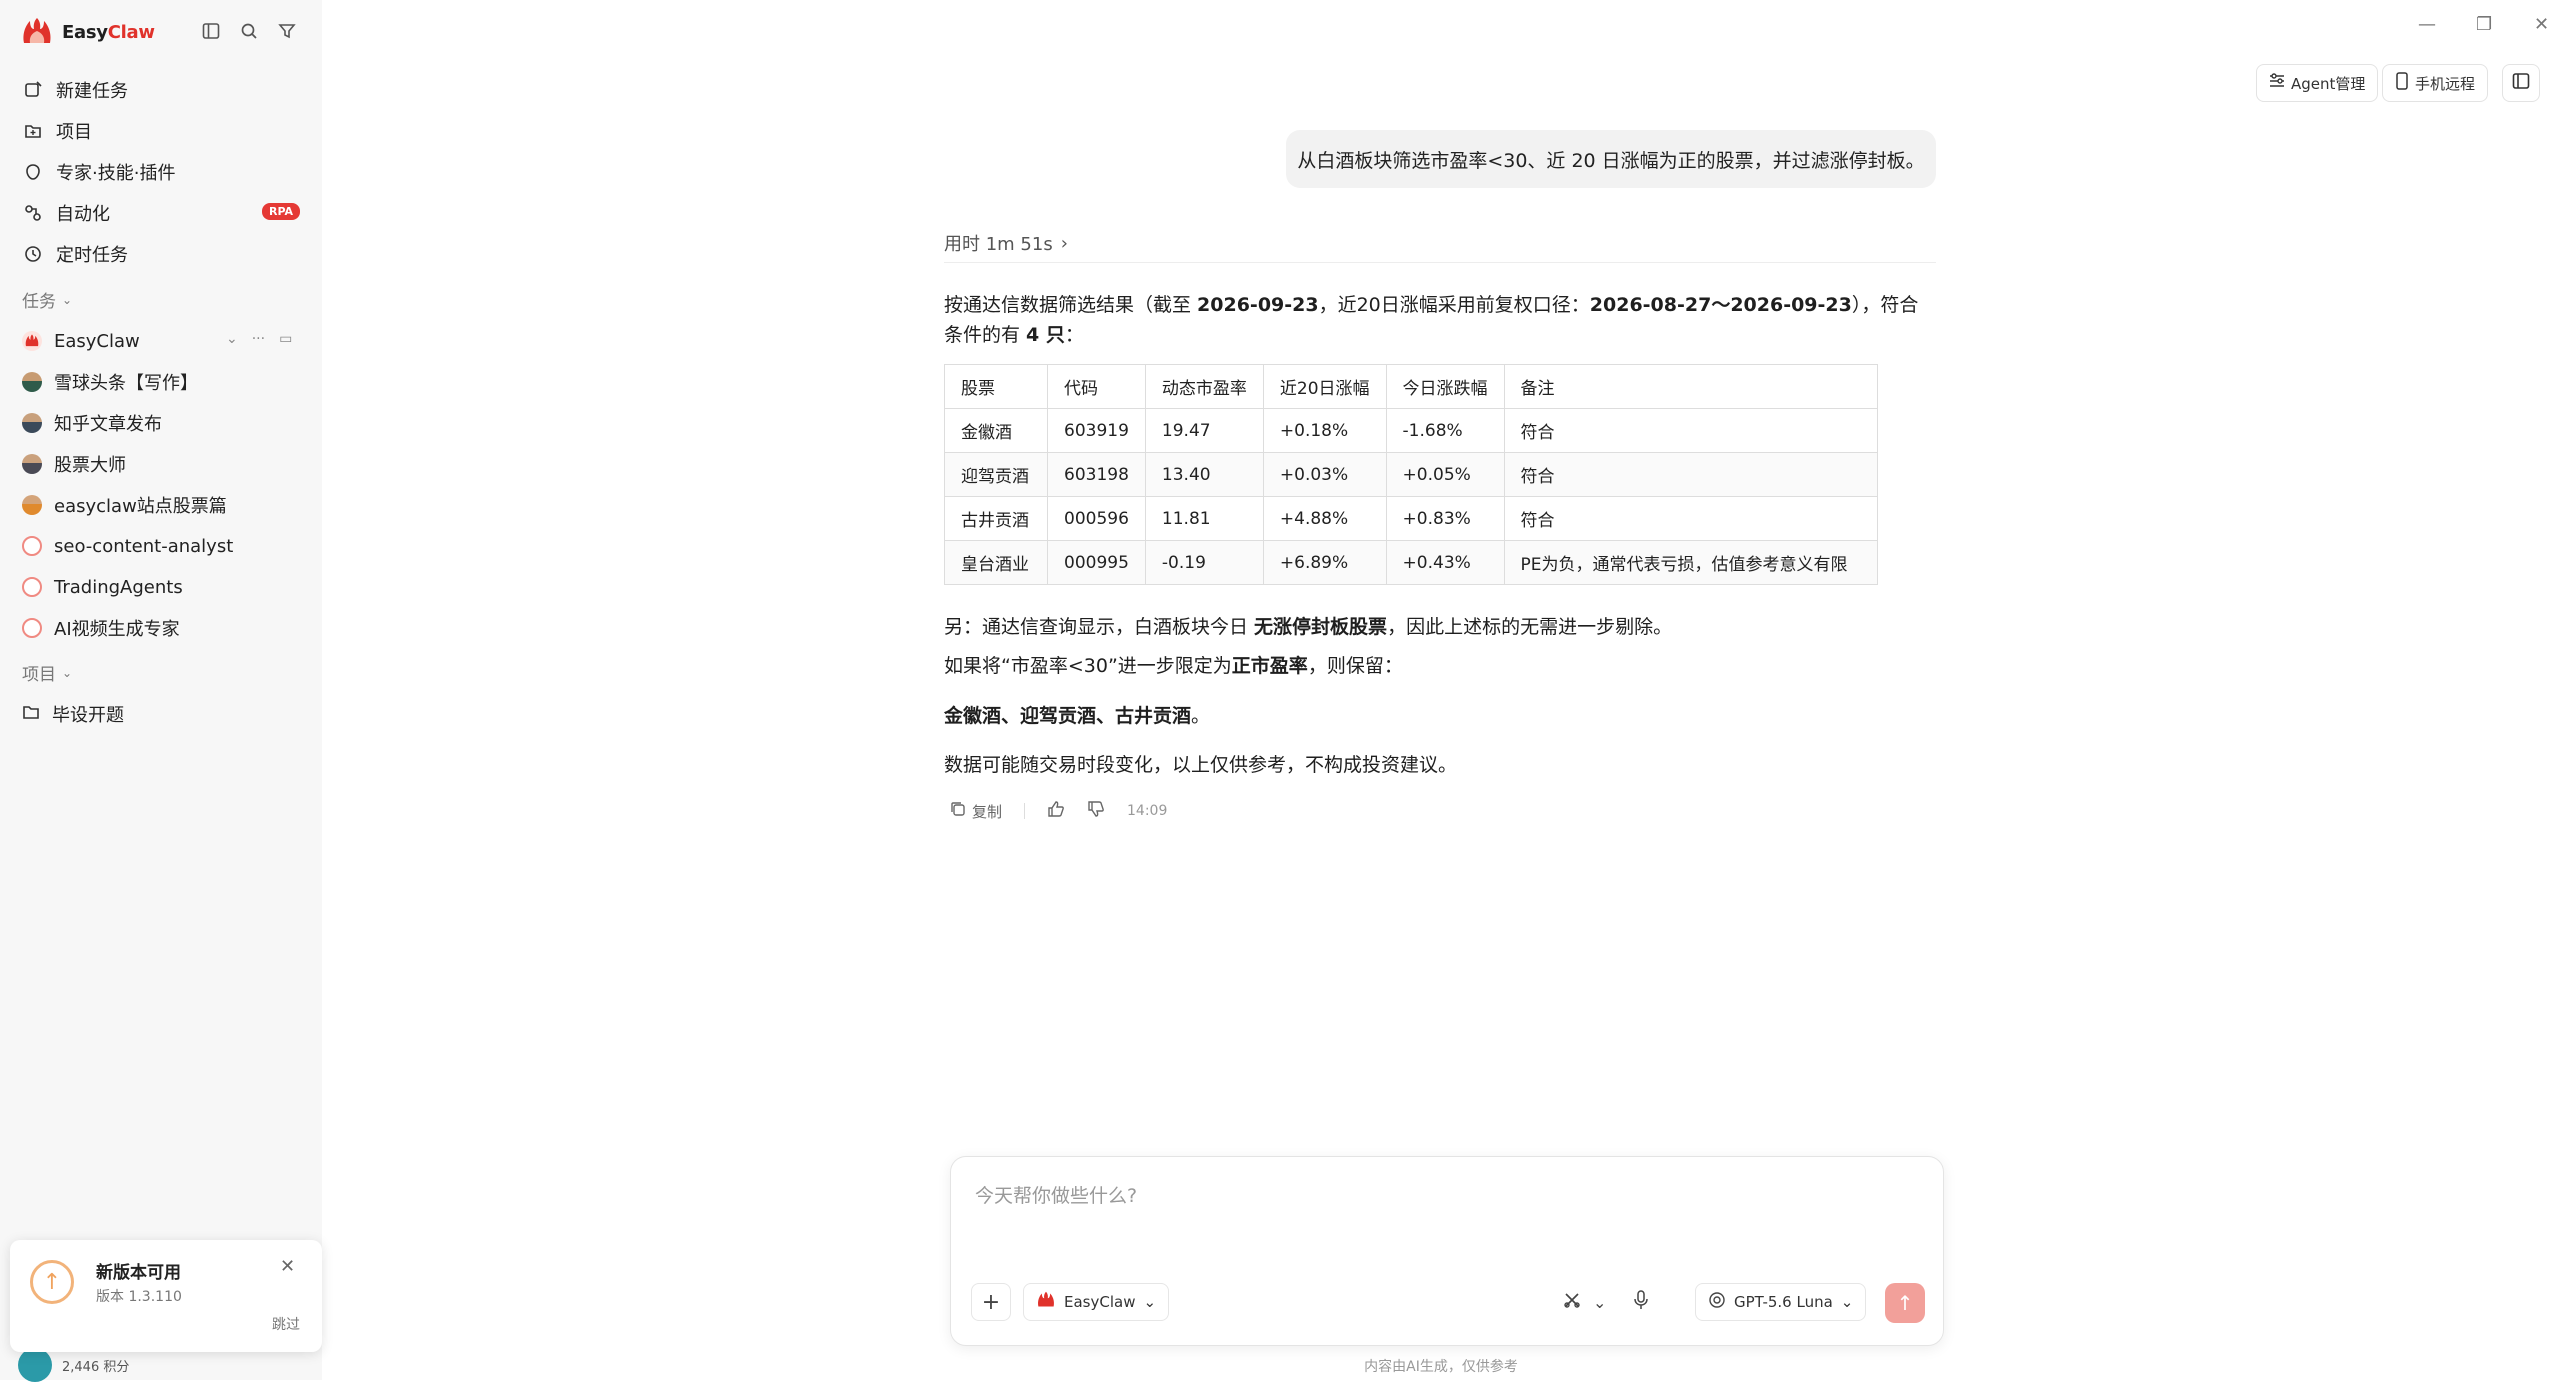 The image size is (2560, 1382). Describe the element at coordinates (1781, 1302) in the screenshot. I see `model-selector: GPT-5.6 Luna ⌄` at that location.